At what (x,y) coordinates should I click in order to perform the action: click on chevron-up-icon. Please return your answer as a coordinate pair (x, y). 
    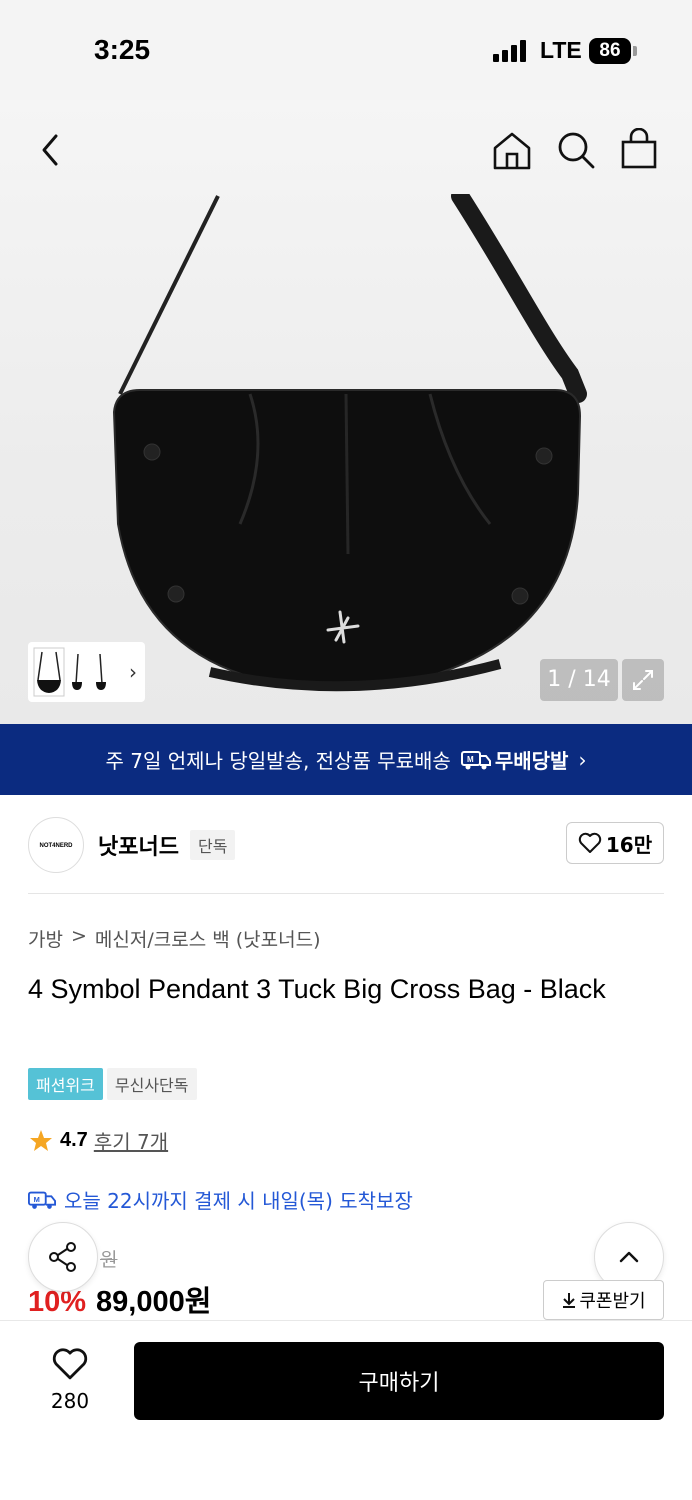
    Looking at the image, I should click on (629, 1257).